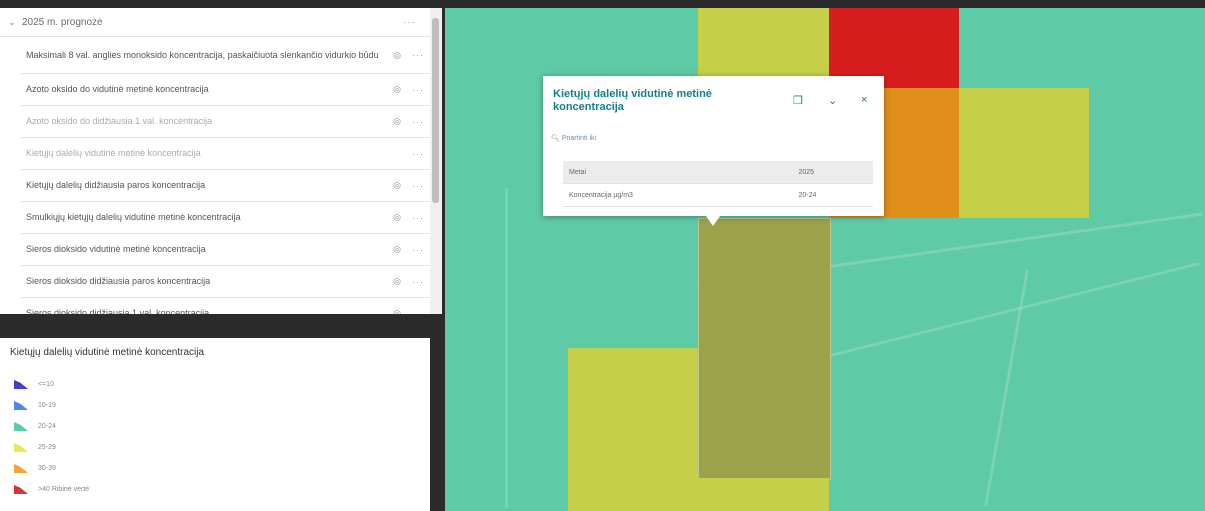 Image resolution: width=1205 pixels, height=511 pixels. What do you see at coordinates (47, 447) in the screenshot?
I see `legend-item-label: 25-29` at bounding box center [47, 447].